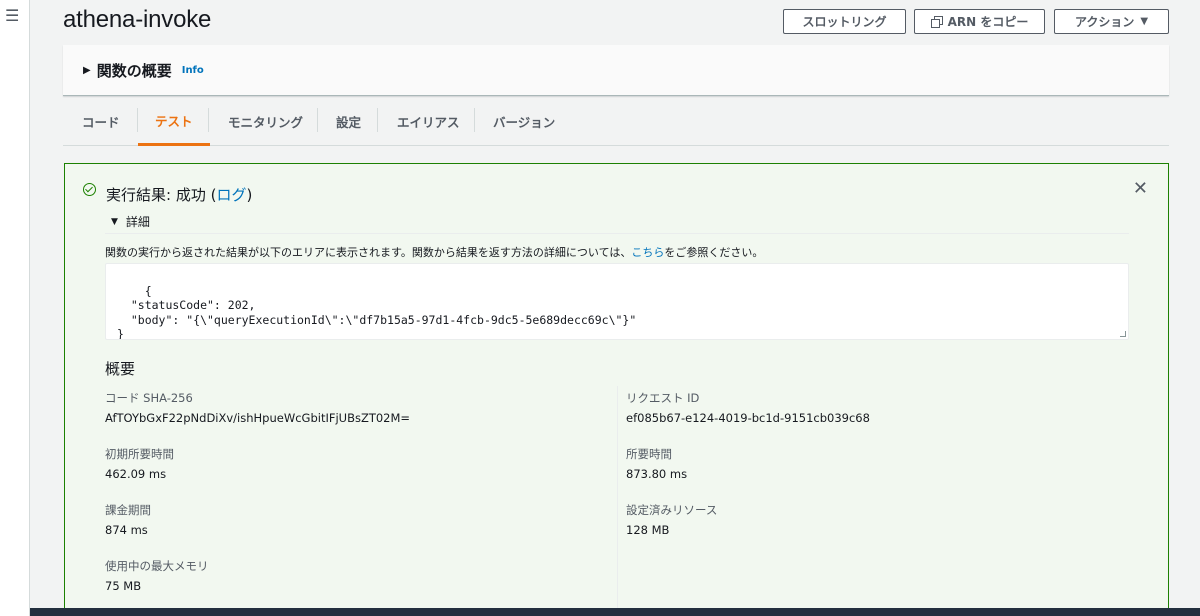 This screenshot has height=616, width=1200. What do you see at coordinates (714, 252) in the screenshot?
I see `description-suffix: をご参照ください。` at bounding box center [714, 252].